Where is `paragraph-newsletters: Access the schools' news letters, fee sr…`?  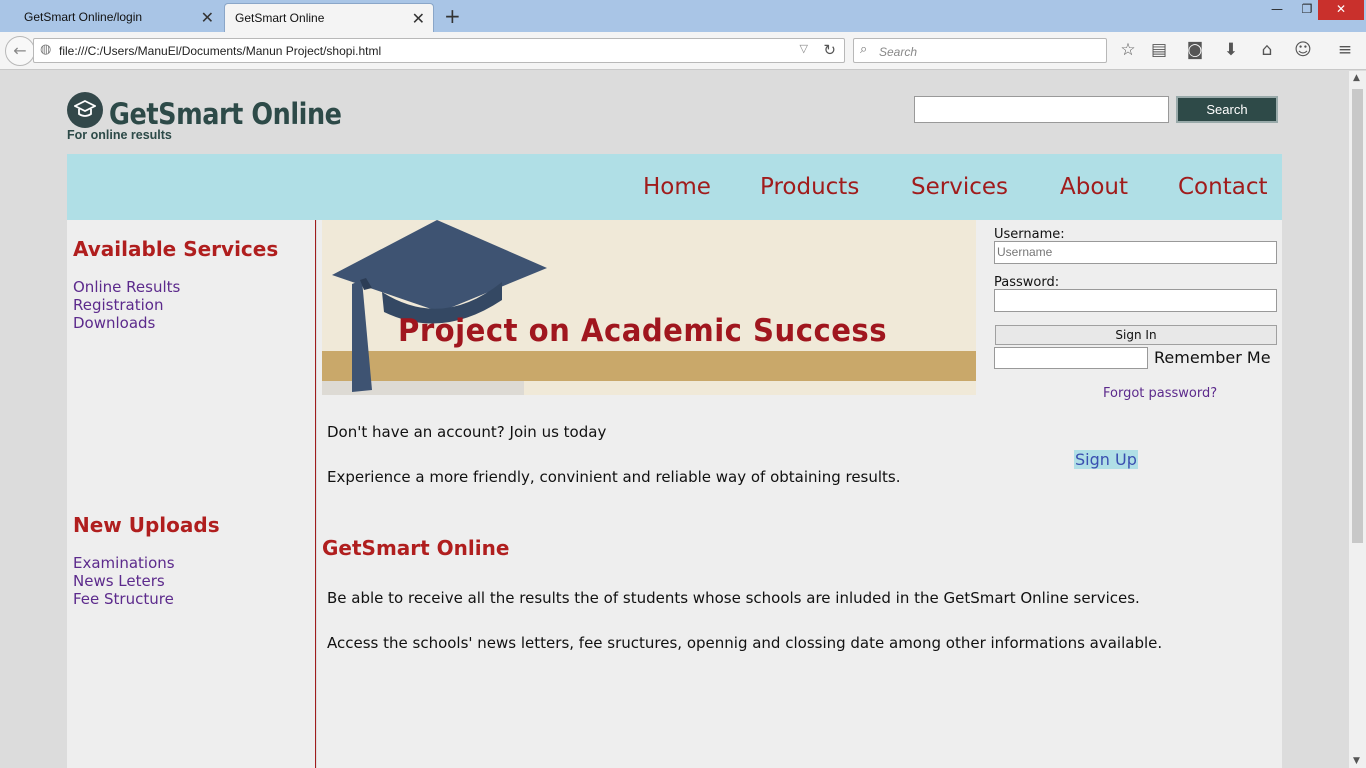 paragraph-newsletters: Access the schools' news letters, fee sr… is located at coordinates (745, 643).